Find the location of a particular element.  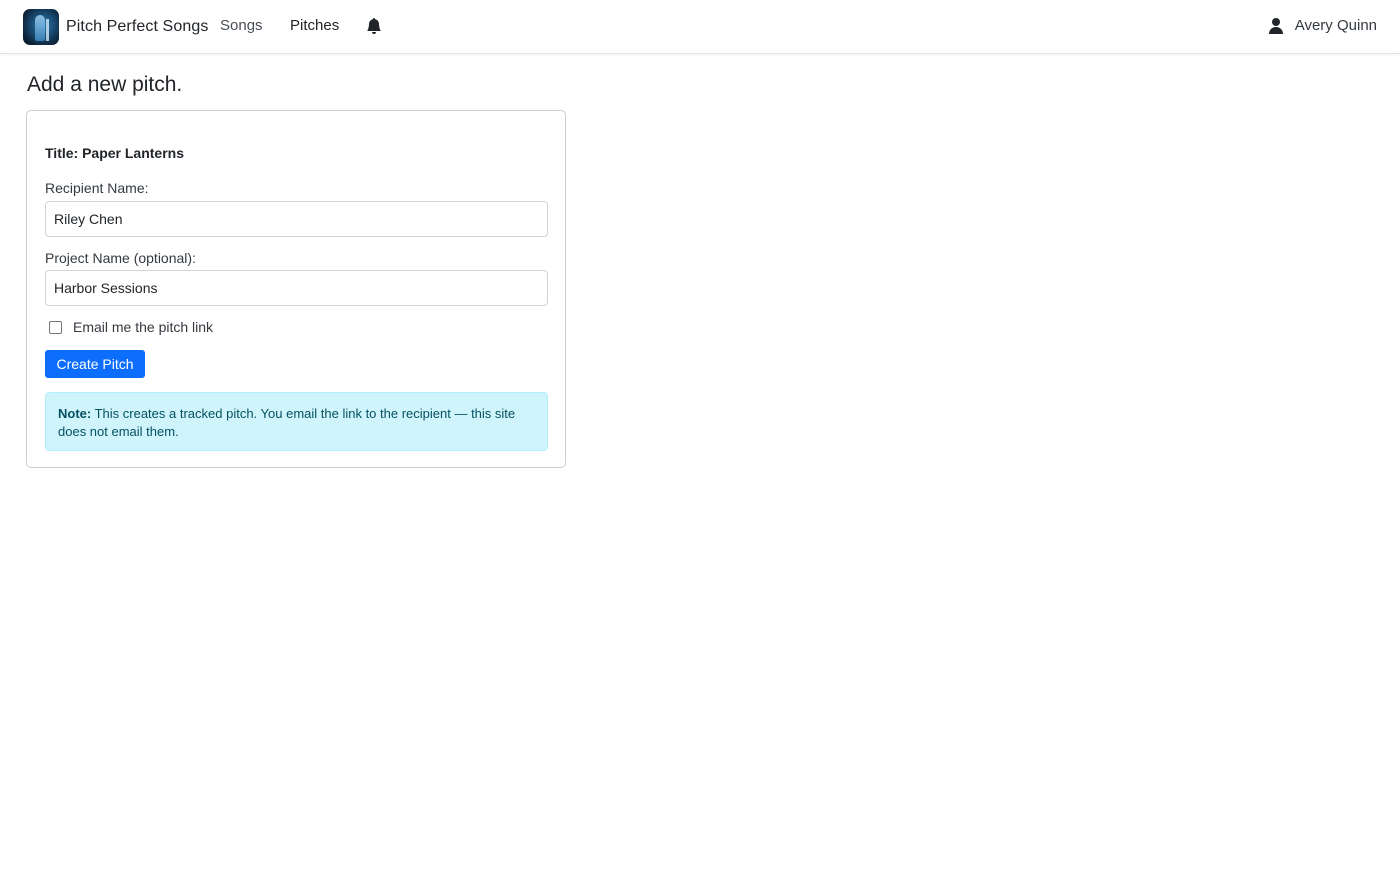

email-me-label: Email me the pitch link is located at coordinates (143, 327).